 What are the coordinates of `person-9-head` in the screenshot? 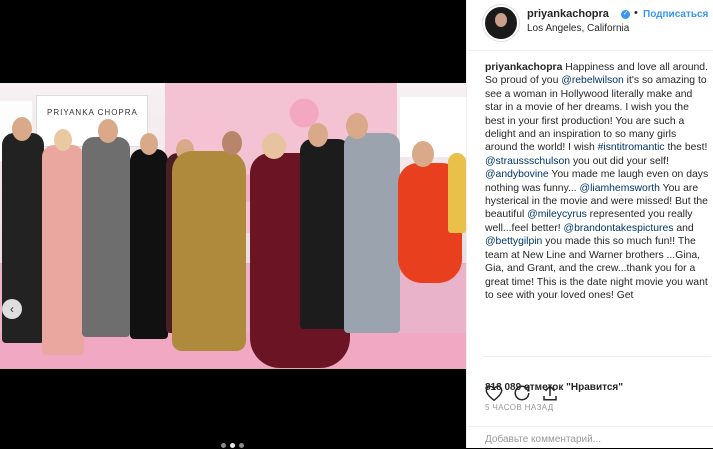 It's located at (357, 126).